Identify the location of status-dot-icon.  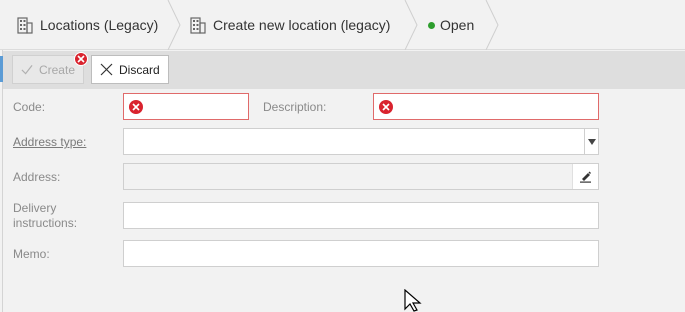
(431, 25).